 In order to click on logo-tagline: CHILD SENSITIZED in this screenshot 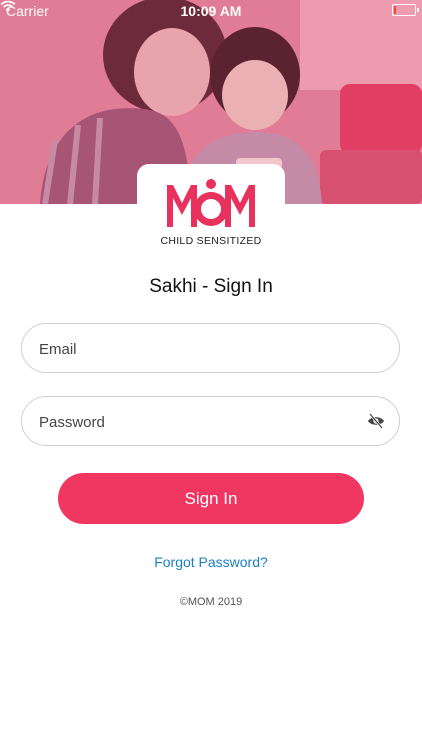, I will do `click(211, 241)`.